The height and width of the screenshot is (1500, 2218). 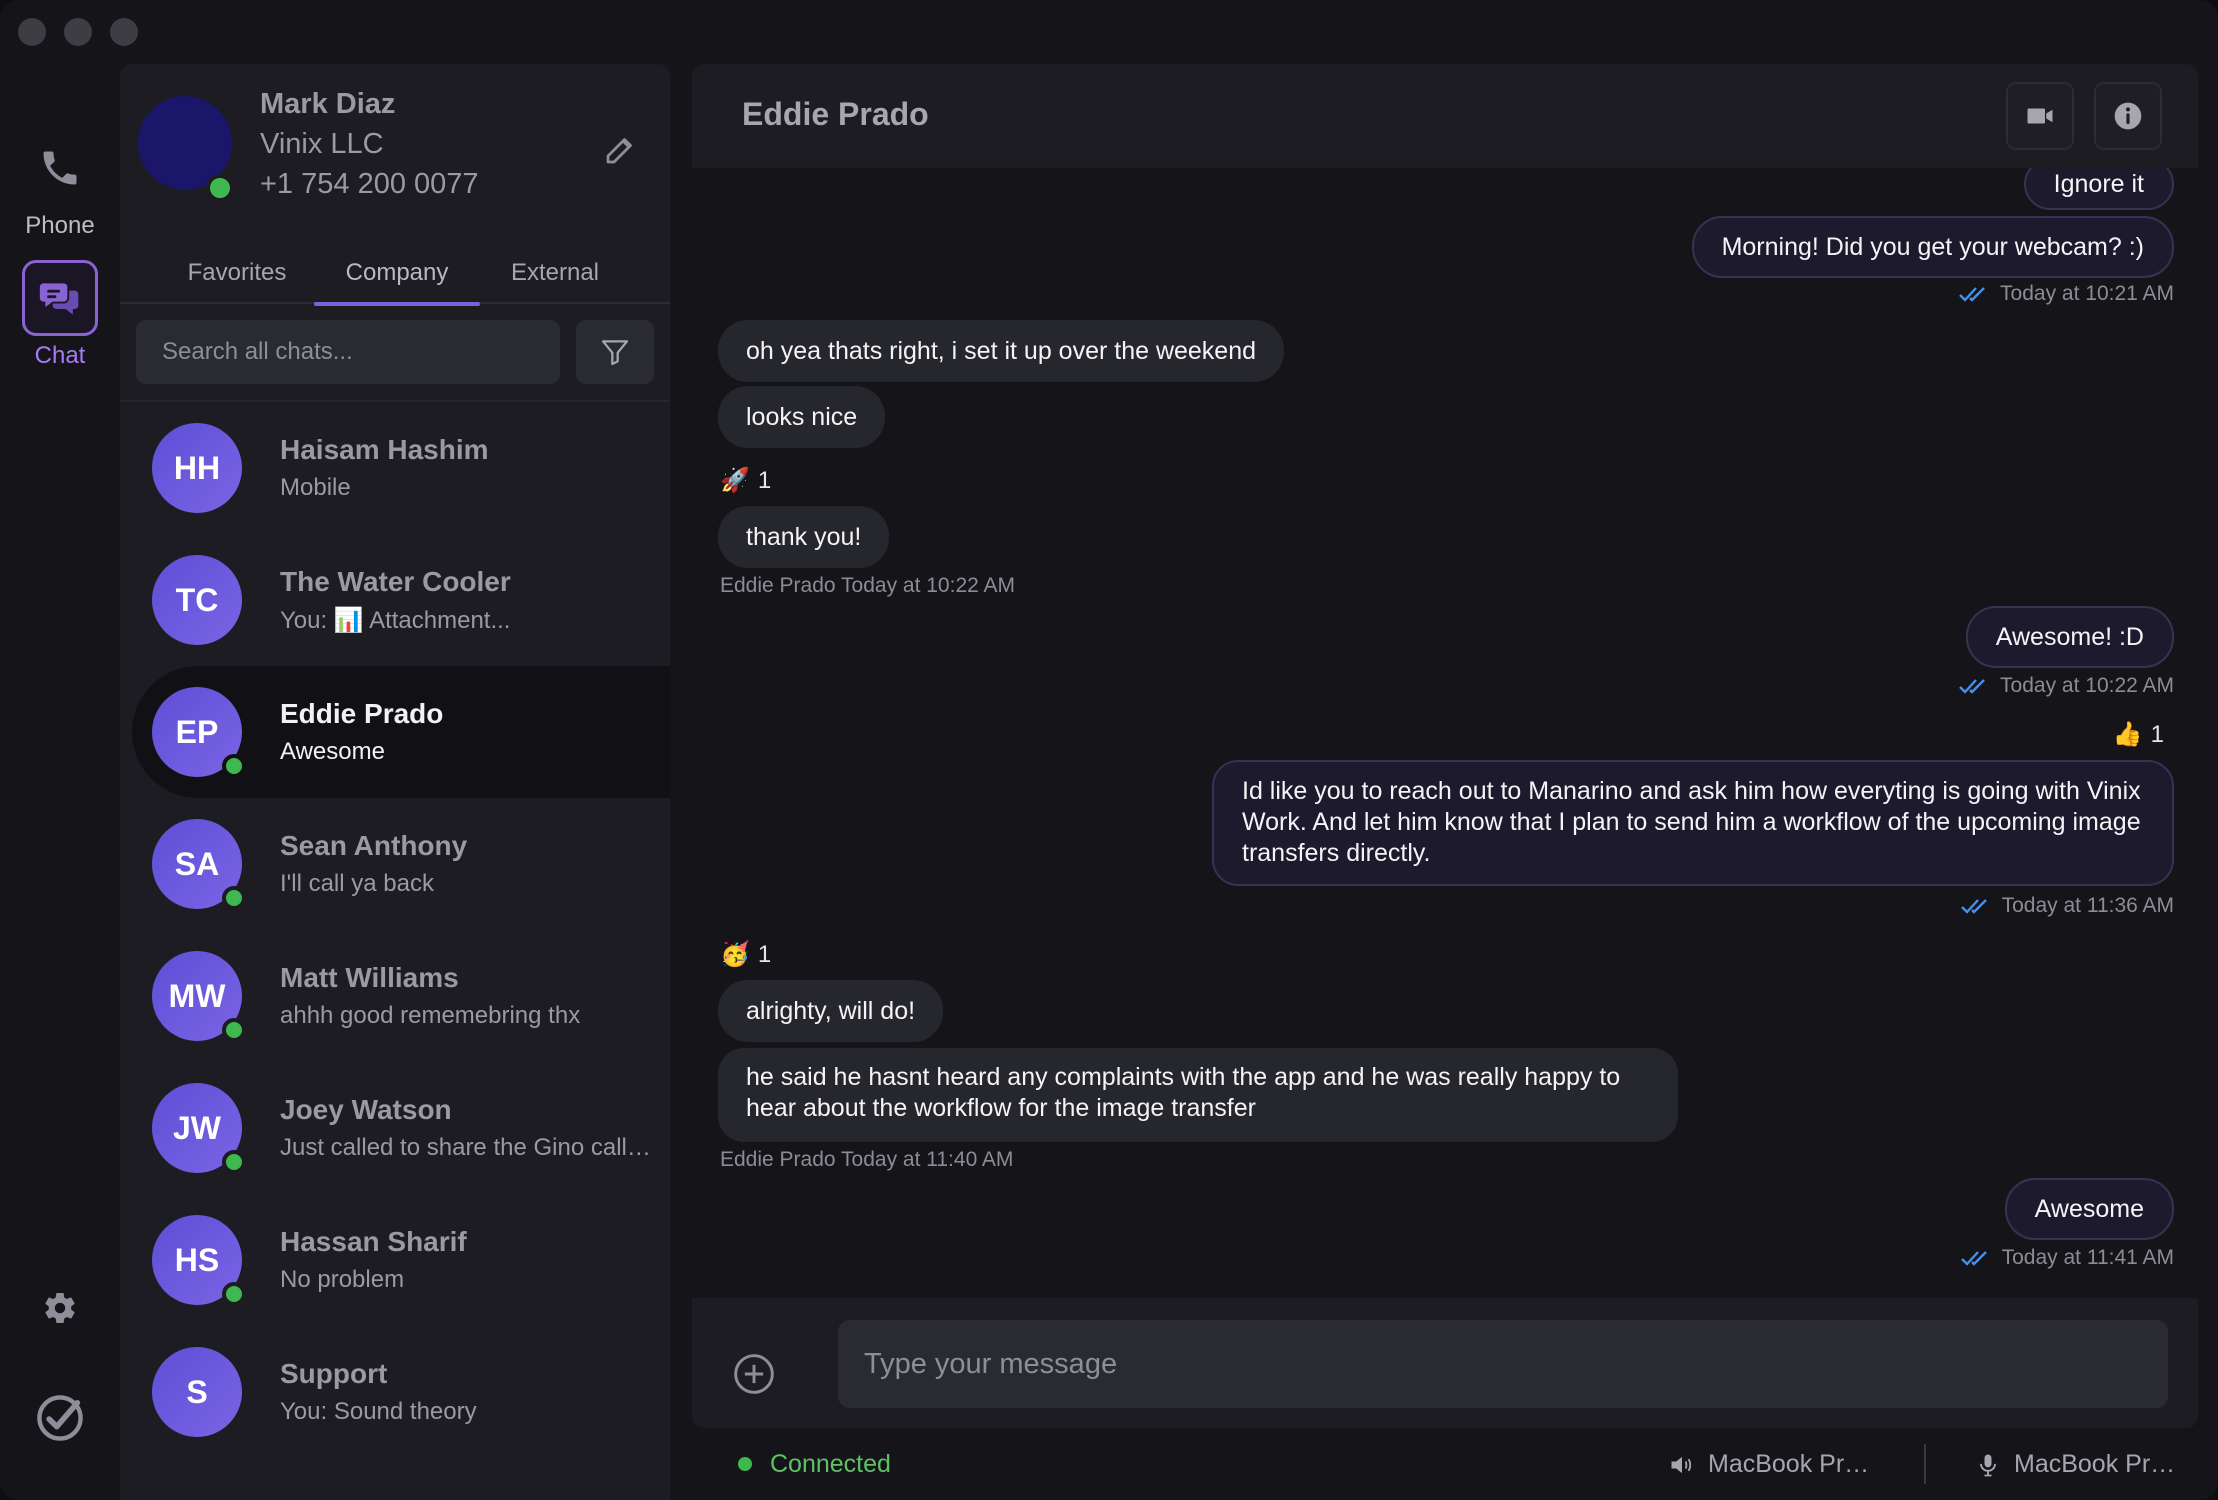 I want to click on message-timestamp: Today at 11:36 AM, so click(x=2067, y=906).